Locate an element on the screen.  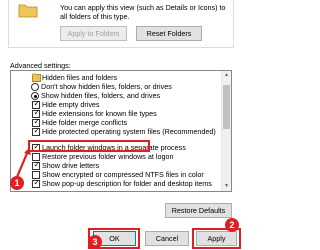
reset-folders-button: Reset Folders is located at coordinates (169, 33).